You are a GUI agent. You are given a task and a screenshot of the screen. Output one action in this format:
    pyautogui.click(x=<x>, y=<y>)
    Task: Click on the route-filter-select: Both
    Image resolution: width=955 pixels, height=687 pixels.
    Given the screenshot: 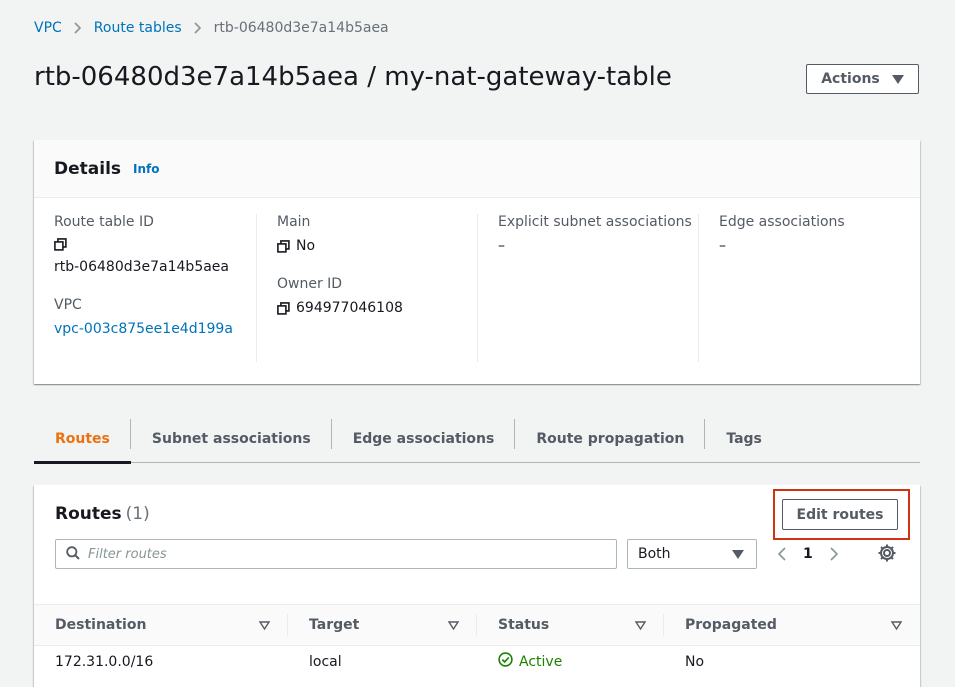 What is the action you would take?
    pyautogui.click(x=692, y=554)
    